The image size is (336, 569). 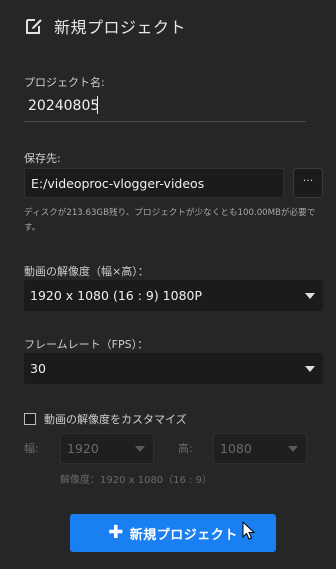 What do you see at coordinates (154, 183) in the screenshot?
I see `save-path-input` at bounding box center [154, 183].